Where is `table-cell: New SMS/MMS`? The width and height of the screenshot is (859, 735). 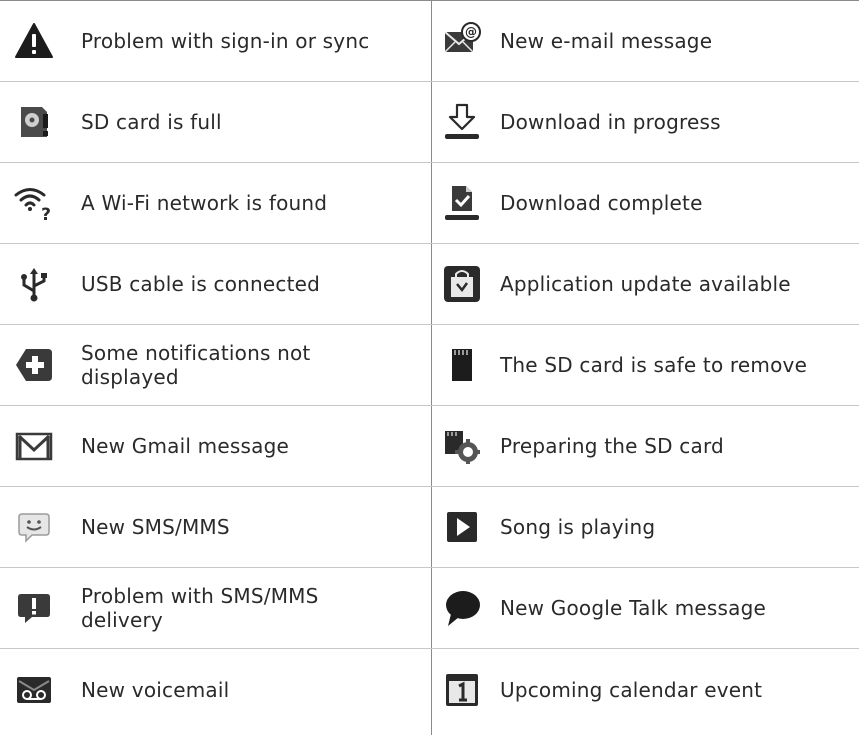 table-cell: New SMS/MMS is located at coordinates (215, 527).